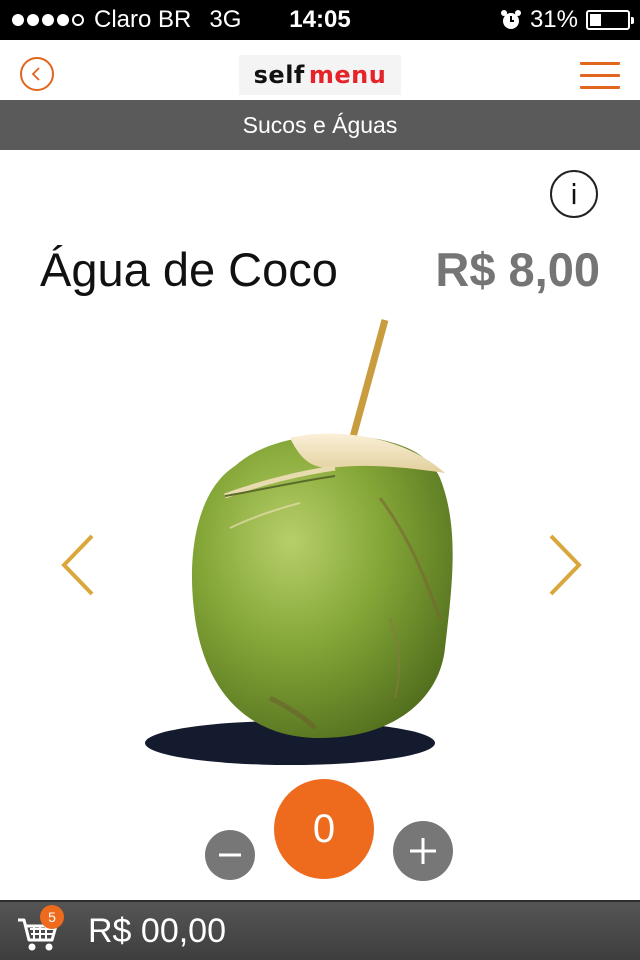 This screenshot has width=640, height=960. What do you see at coordinates (189, 269) in the screenshot?
I see `product-name: Água de Coco` at bounding box center [189, 269].